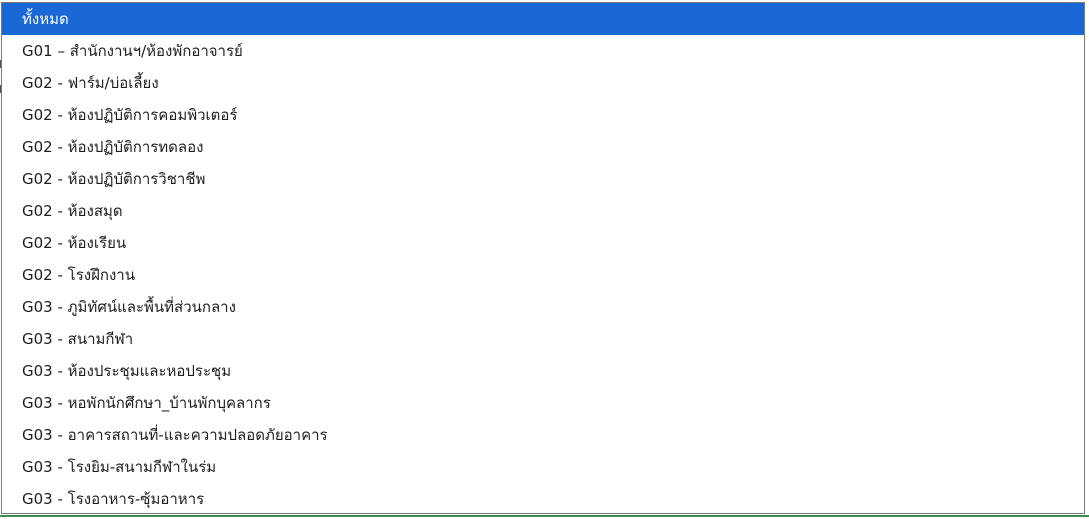  Describe the element at coordinates (543, 19) in the screenshot. I see `dropdown-option-selected: ทั้งหมด` at that location.